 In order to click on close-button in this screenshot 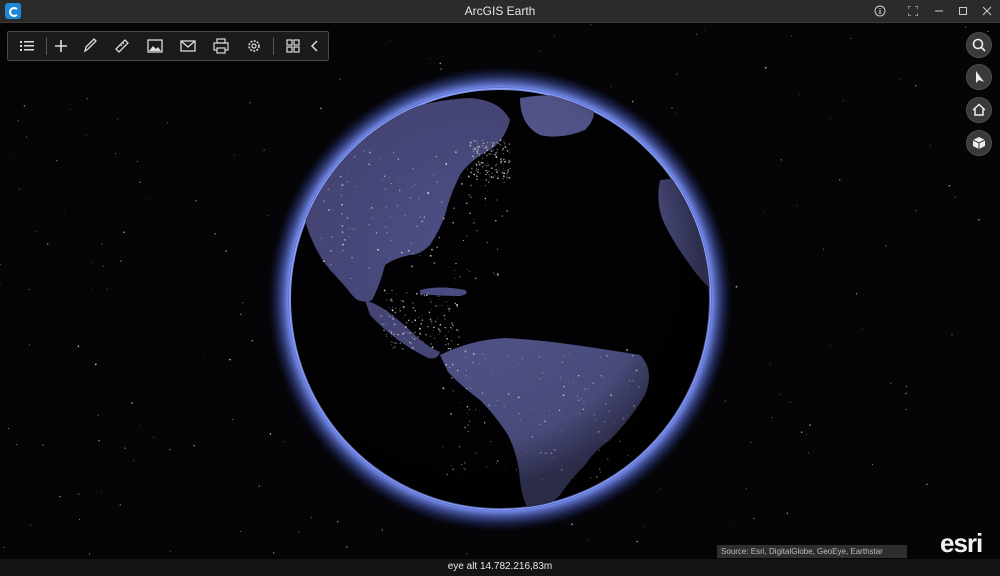, I will do `click(986, 11)`.